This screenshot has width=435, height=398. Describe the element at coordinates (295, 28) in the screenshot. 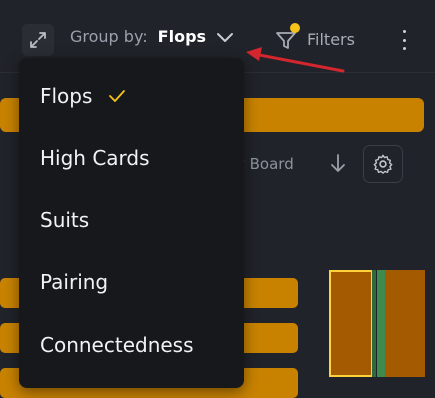

I see `filter-active-indicator` at that location.